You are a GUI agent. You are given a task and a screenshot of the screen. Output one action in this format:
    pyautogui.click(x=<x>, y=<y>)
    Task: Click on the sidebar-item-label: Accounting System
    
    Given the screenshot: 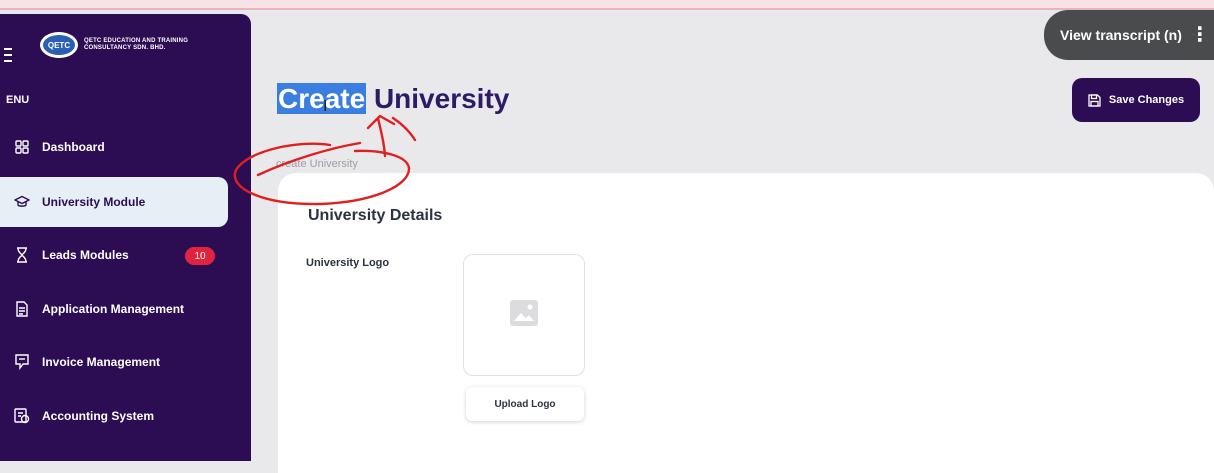 What is the action you would take?
    pyautogui.click(x=98, y=416)
    